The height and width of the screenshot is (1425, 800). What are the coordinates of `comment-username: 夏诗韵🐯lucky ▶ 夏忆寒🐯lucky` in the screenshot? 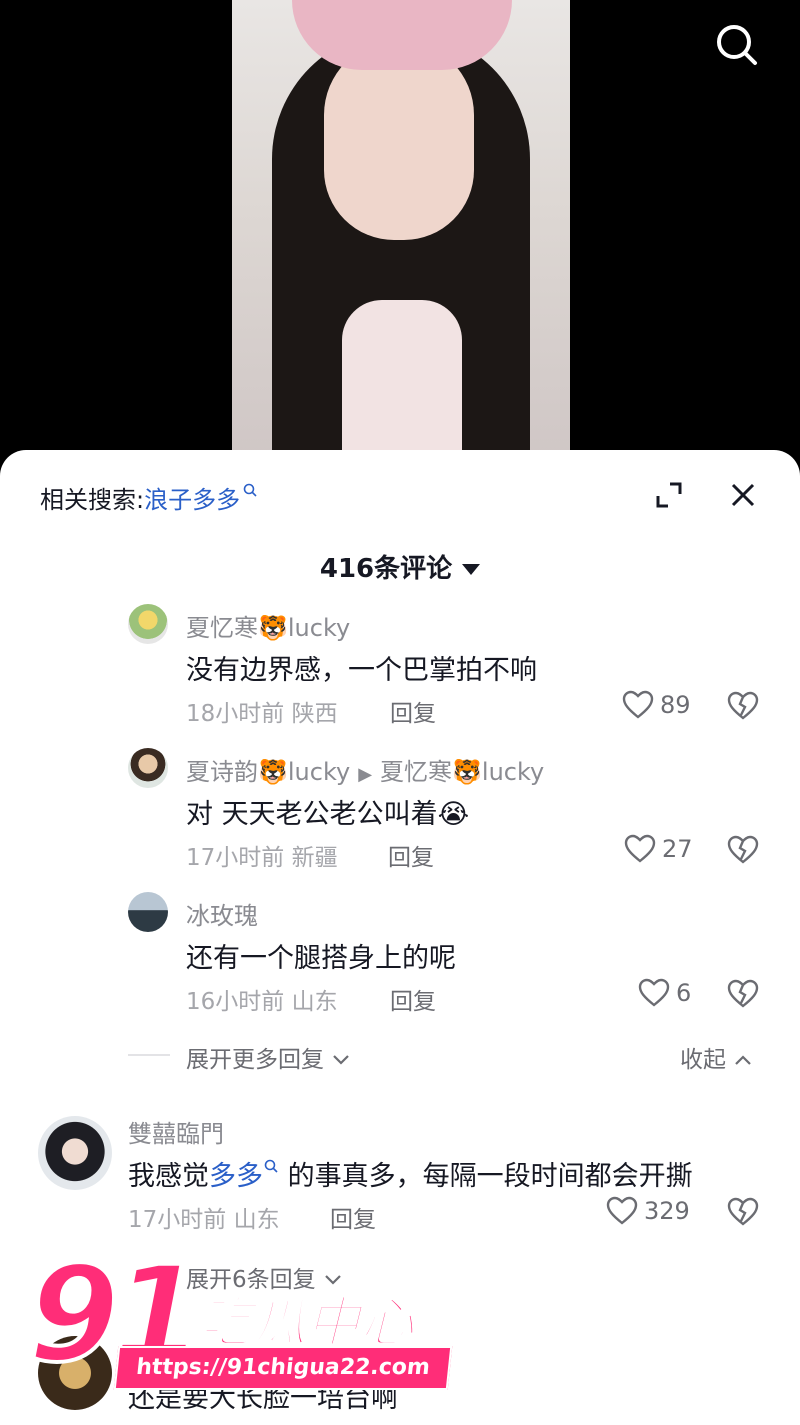 It's located at (365, 769).